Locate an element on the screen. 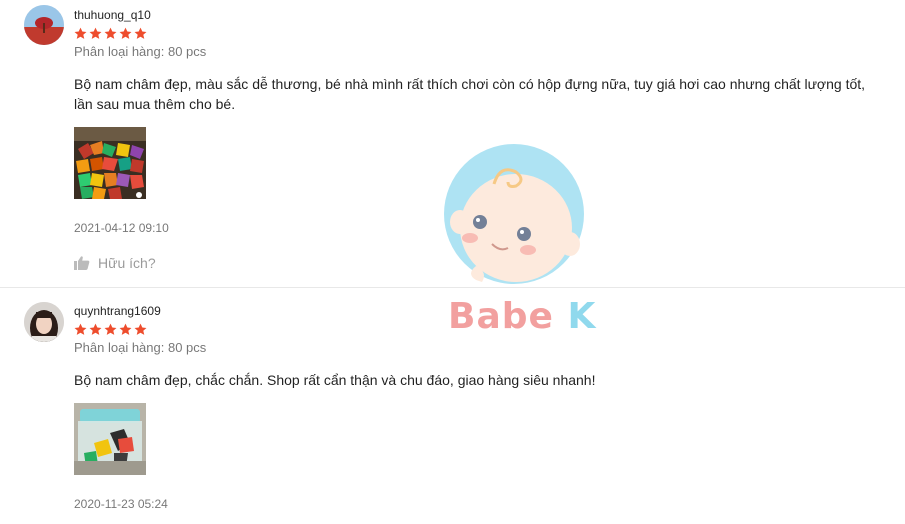 The image size is (905, 524). helpful-label: Hữu ích? is located at coordinates (127, 263).